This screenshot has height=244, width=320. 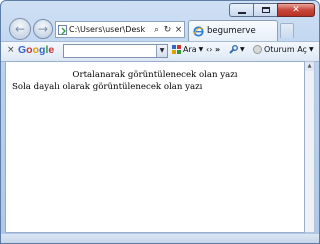 I want to click on maximize-icon, so click(x=265, y=10).